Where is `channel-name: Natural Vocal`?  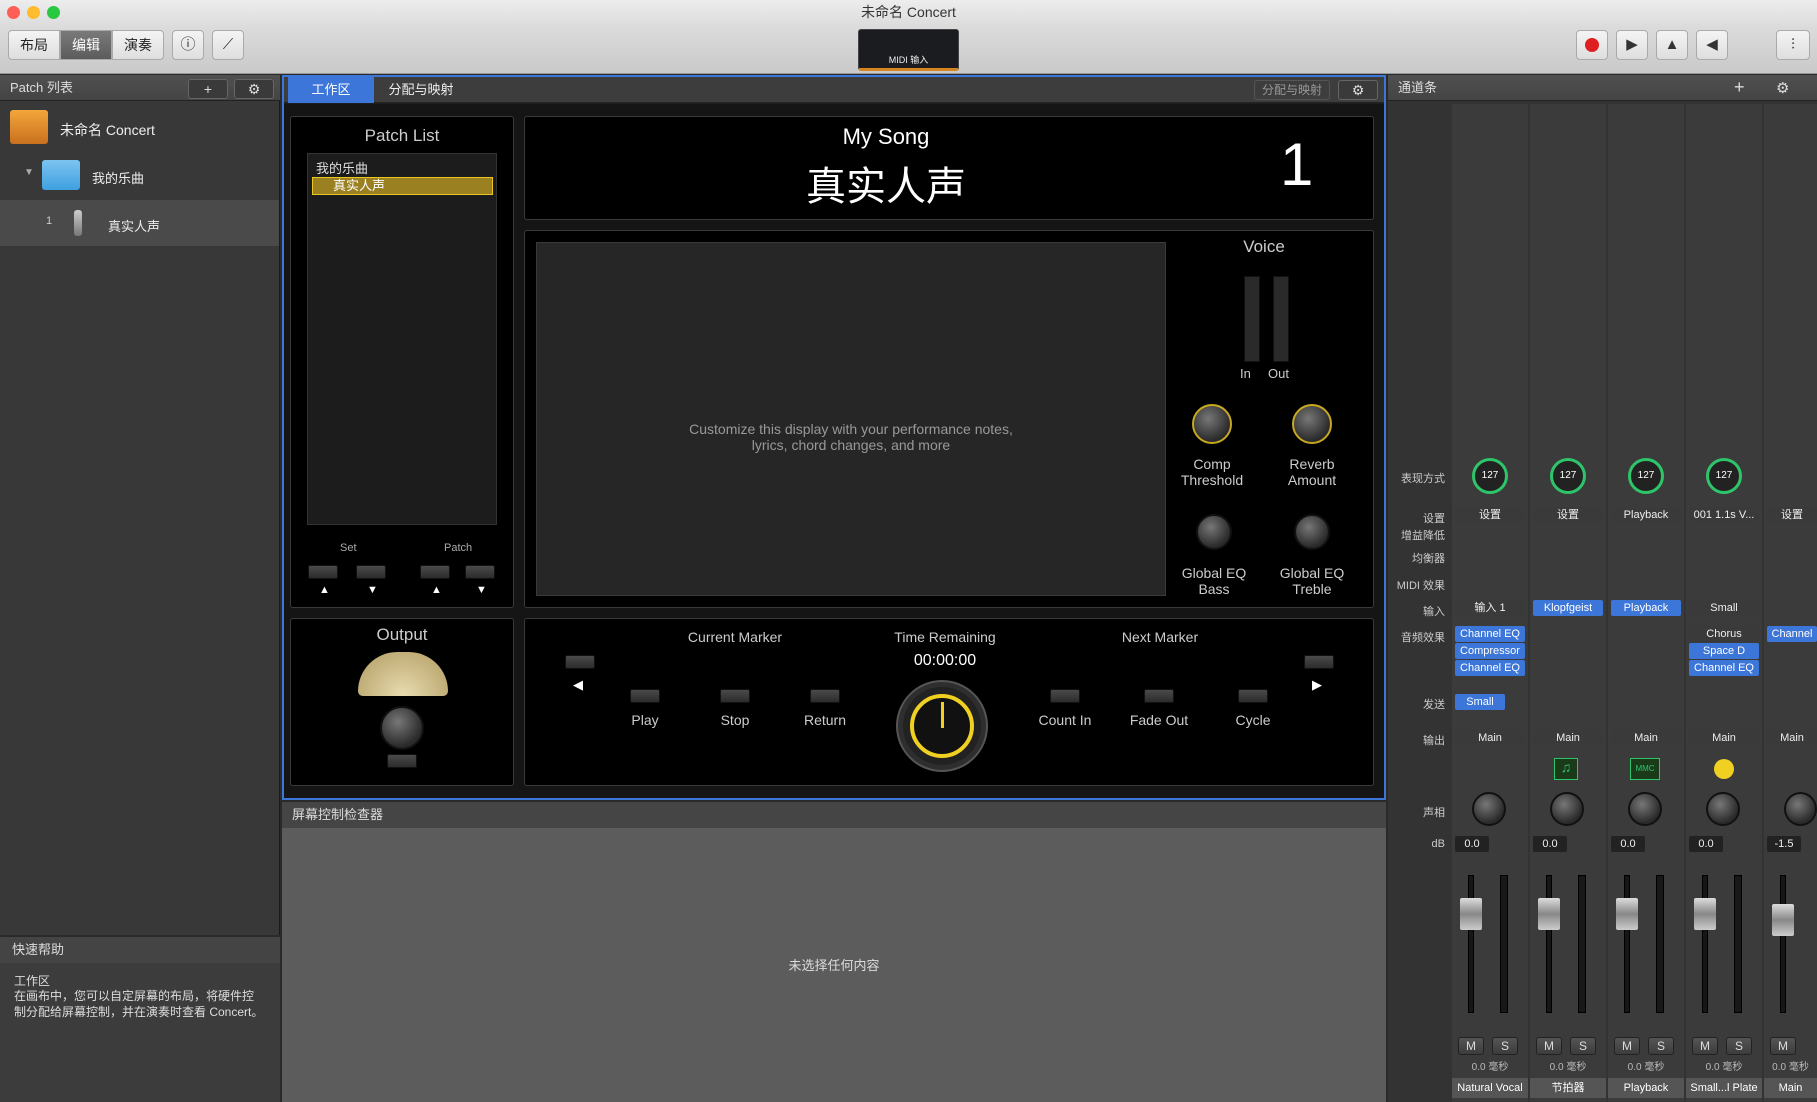
channel-name: Natural Vocal is located at coordinates (1490, 1088).